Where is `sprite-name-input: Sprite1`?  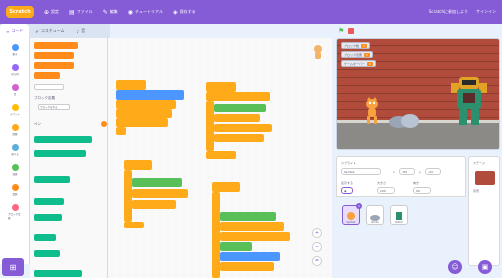
sprite-name-input: Sprite1 is located at coordinates (361, 171).